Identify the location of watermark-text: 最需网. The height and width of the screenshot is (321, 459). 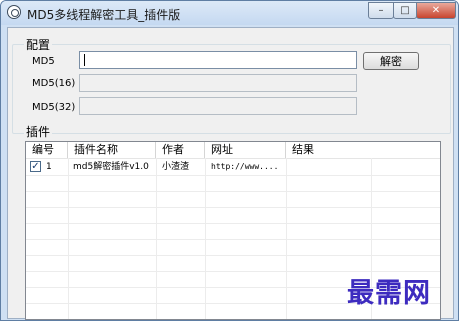
(389, 293).